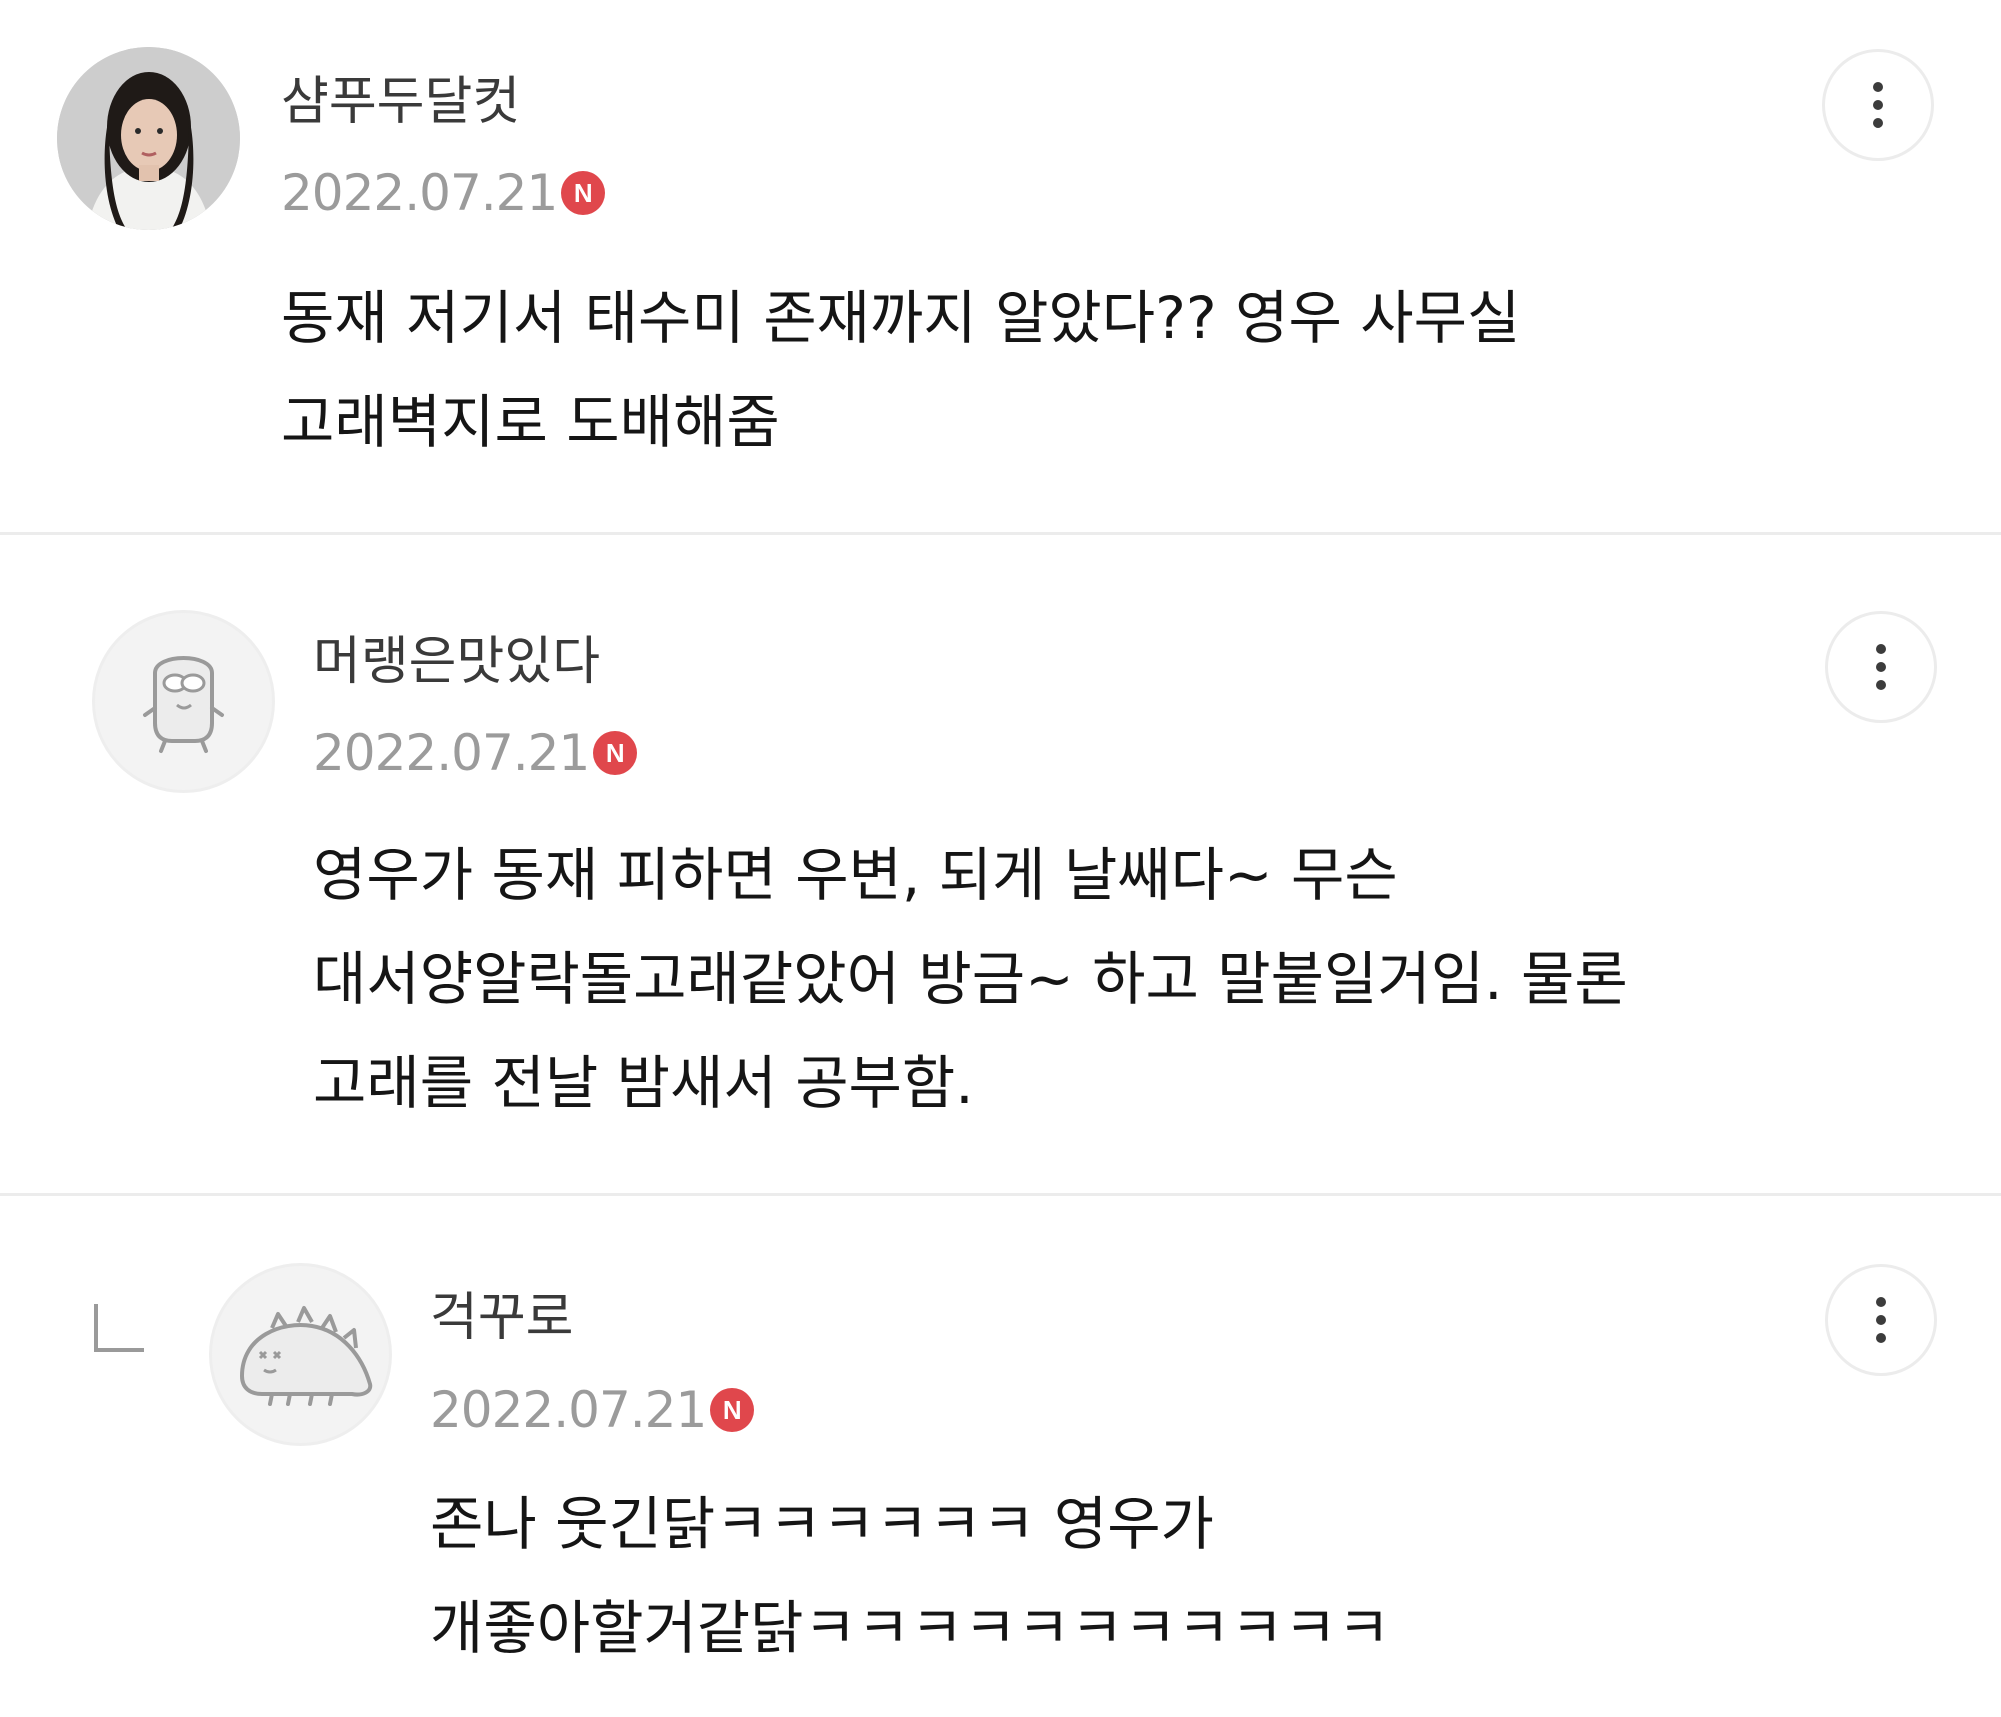  I want to click on comment-text-line: 존나 웃긴닭ㅋㅋㅋㅋㅋㅋ 영우가, so click(822, 1524).